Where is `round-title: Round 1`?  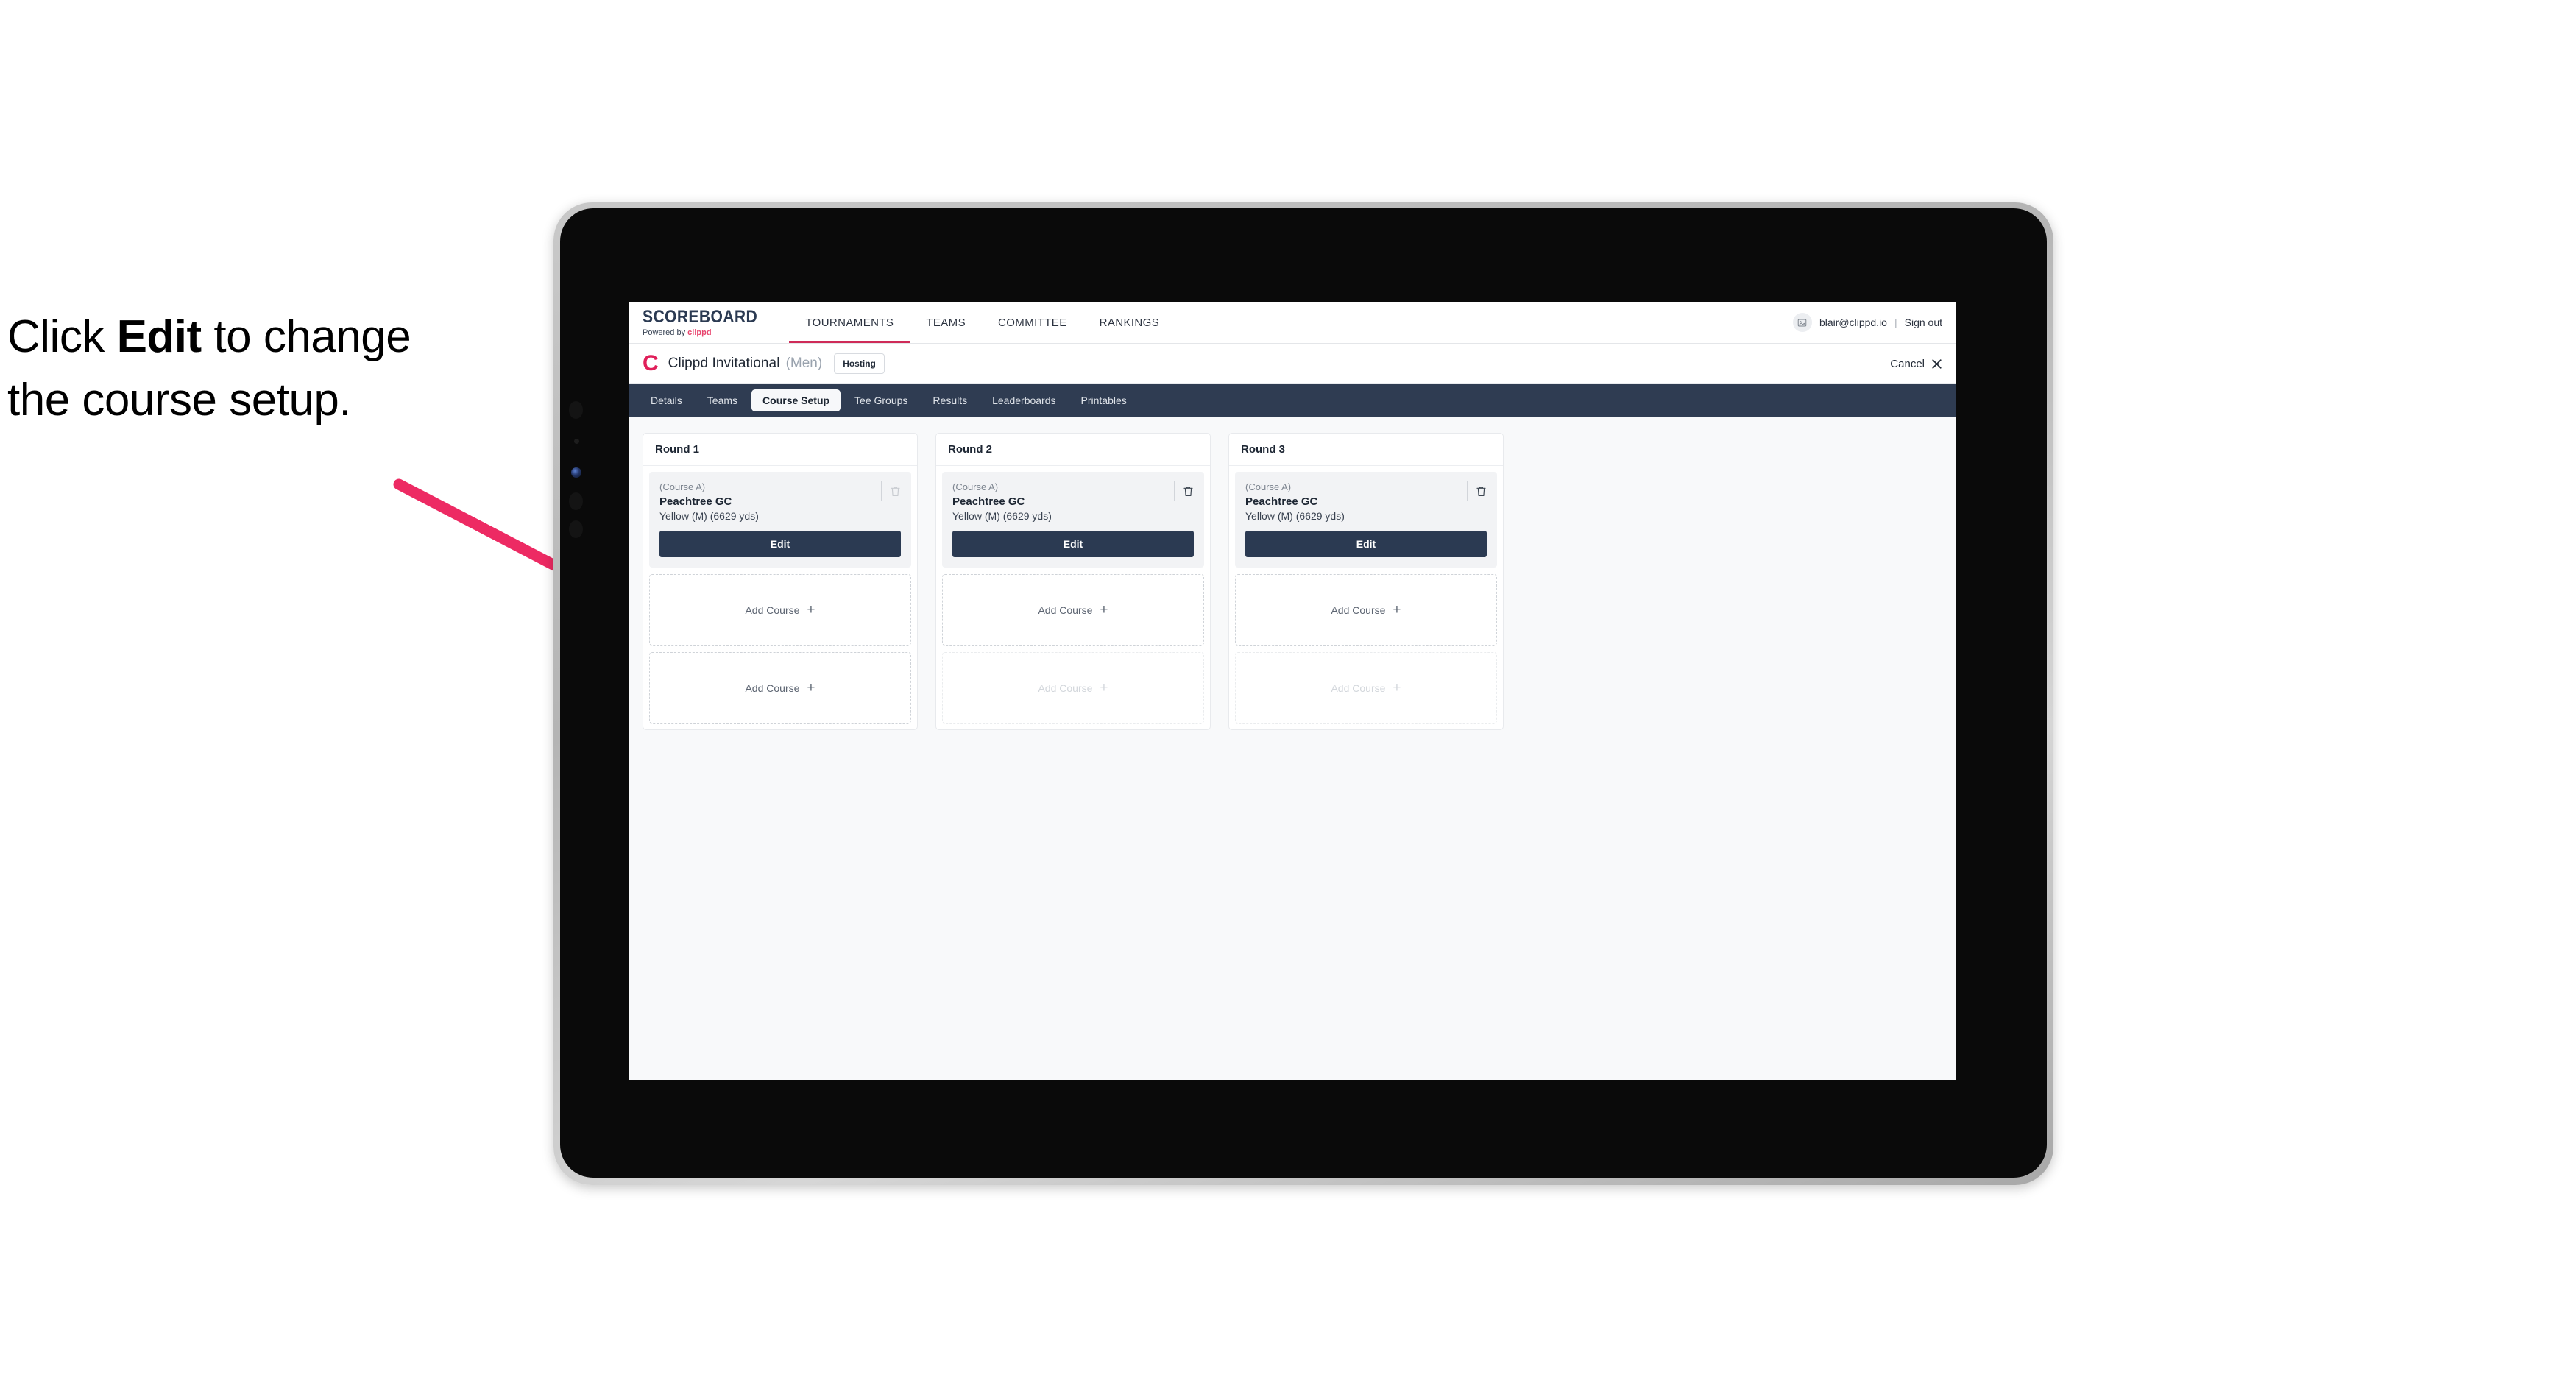 round-title: Round 1 is located at coordinates (780, 450).